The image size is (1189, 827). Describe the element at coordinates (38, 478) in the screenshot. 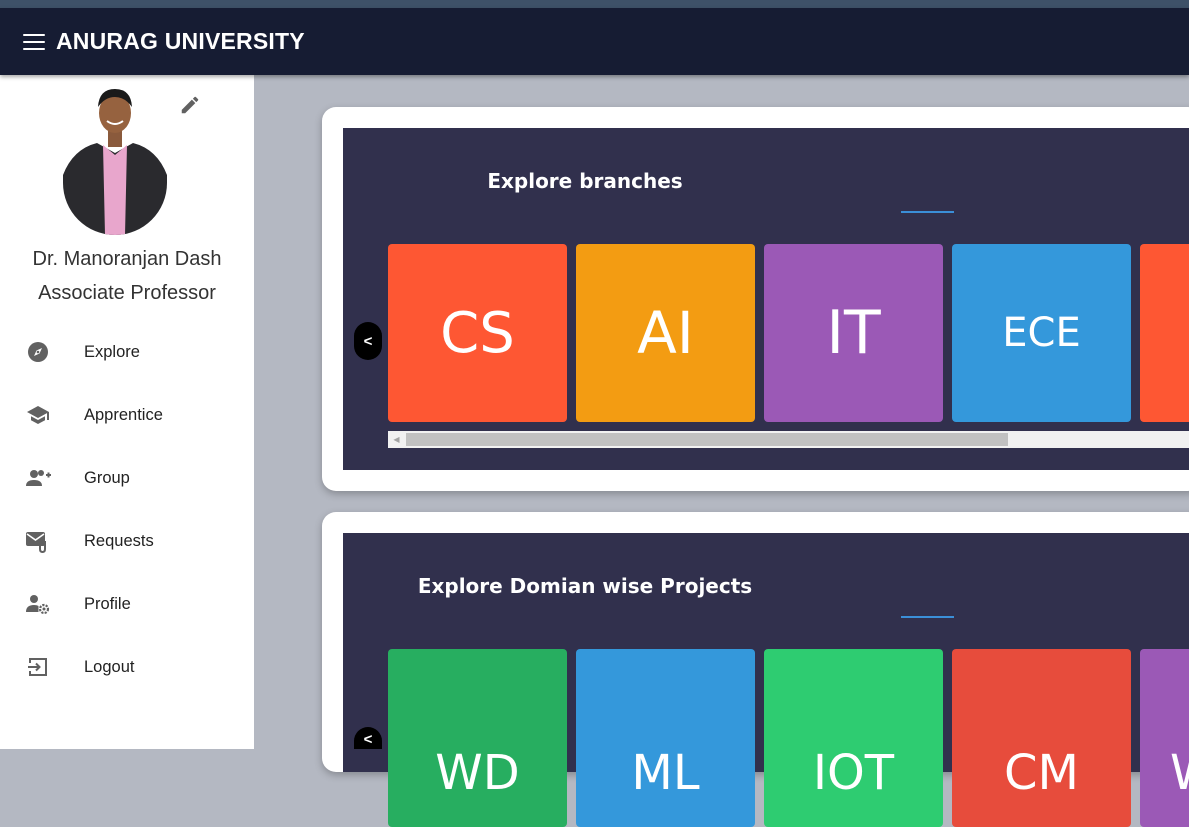

I see `add-group-icon` at that location.